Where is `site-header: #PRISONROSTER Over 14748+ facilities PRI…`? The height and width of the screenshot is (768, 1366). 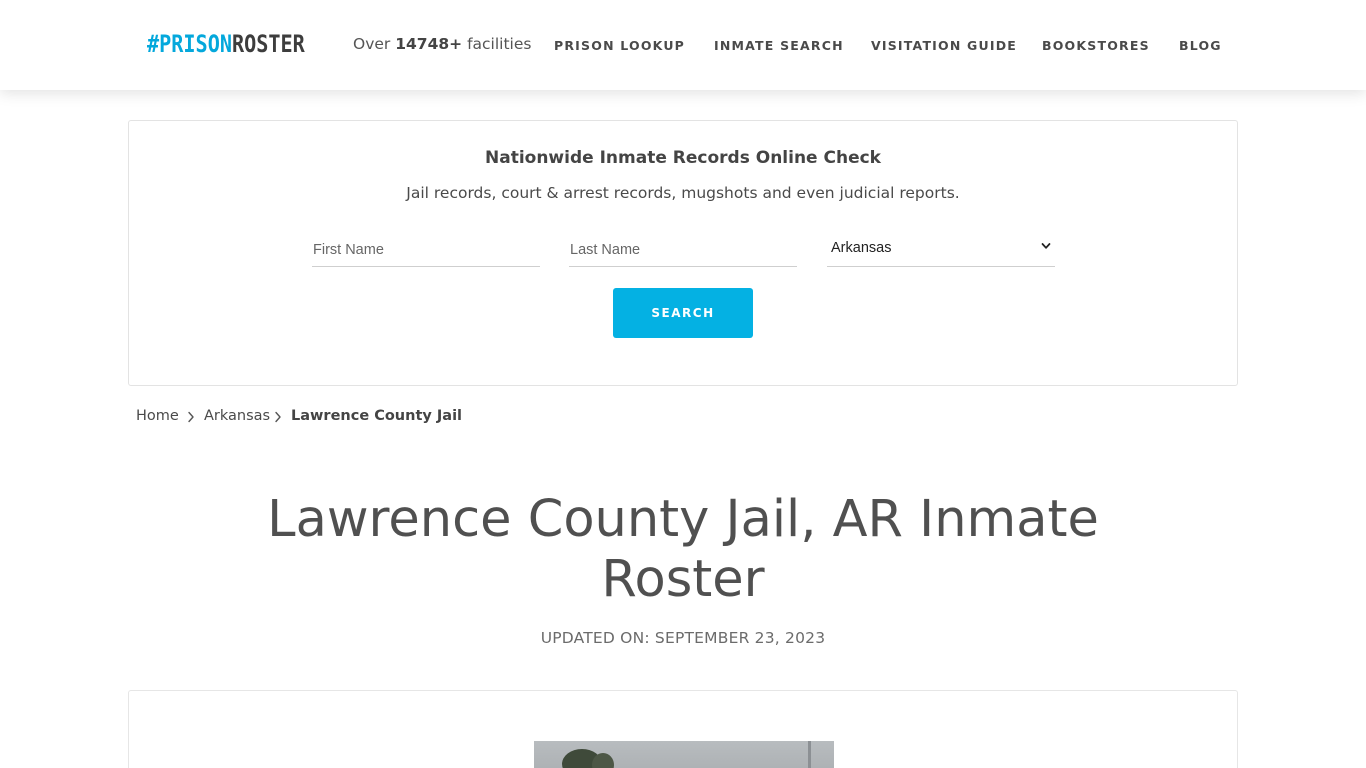
site-header: #PRISONROSTER Over 14748+ facilities PRI… is located at coordinates (683, 45).